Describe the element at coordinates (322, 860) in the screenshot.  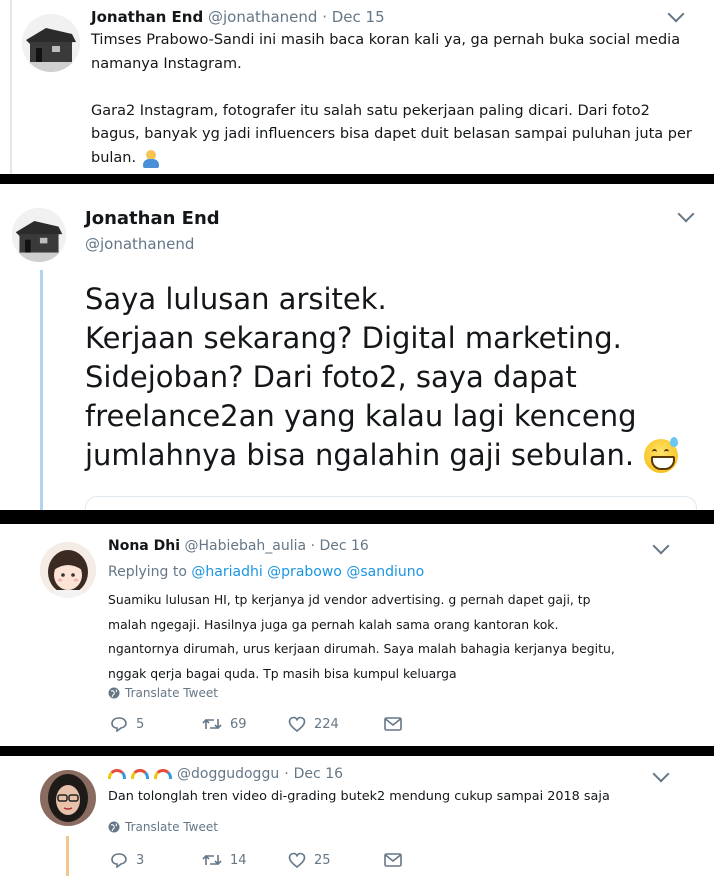
I see `like-count: 25` at that location.